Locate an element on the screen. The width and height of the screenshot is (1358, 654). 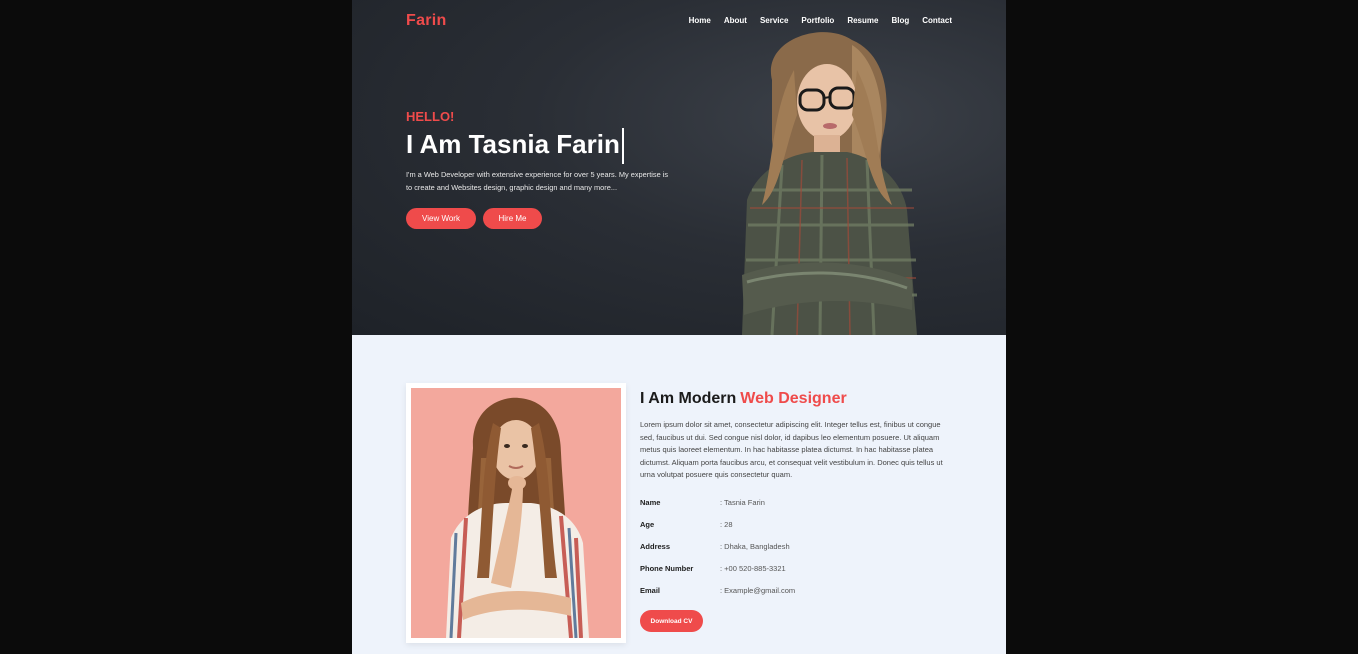
about-title-accent: Web Designer is located at coordinates (793, 398).